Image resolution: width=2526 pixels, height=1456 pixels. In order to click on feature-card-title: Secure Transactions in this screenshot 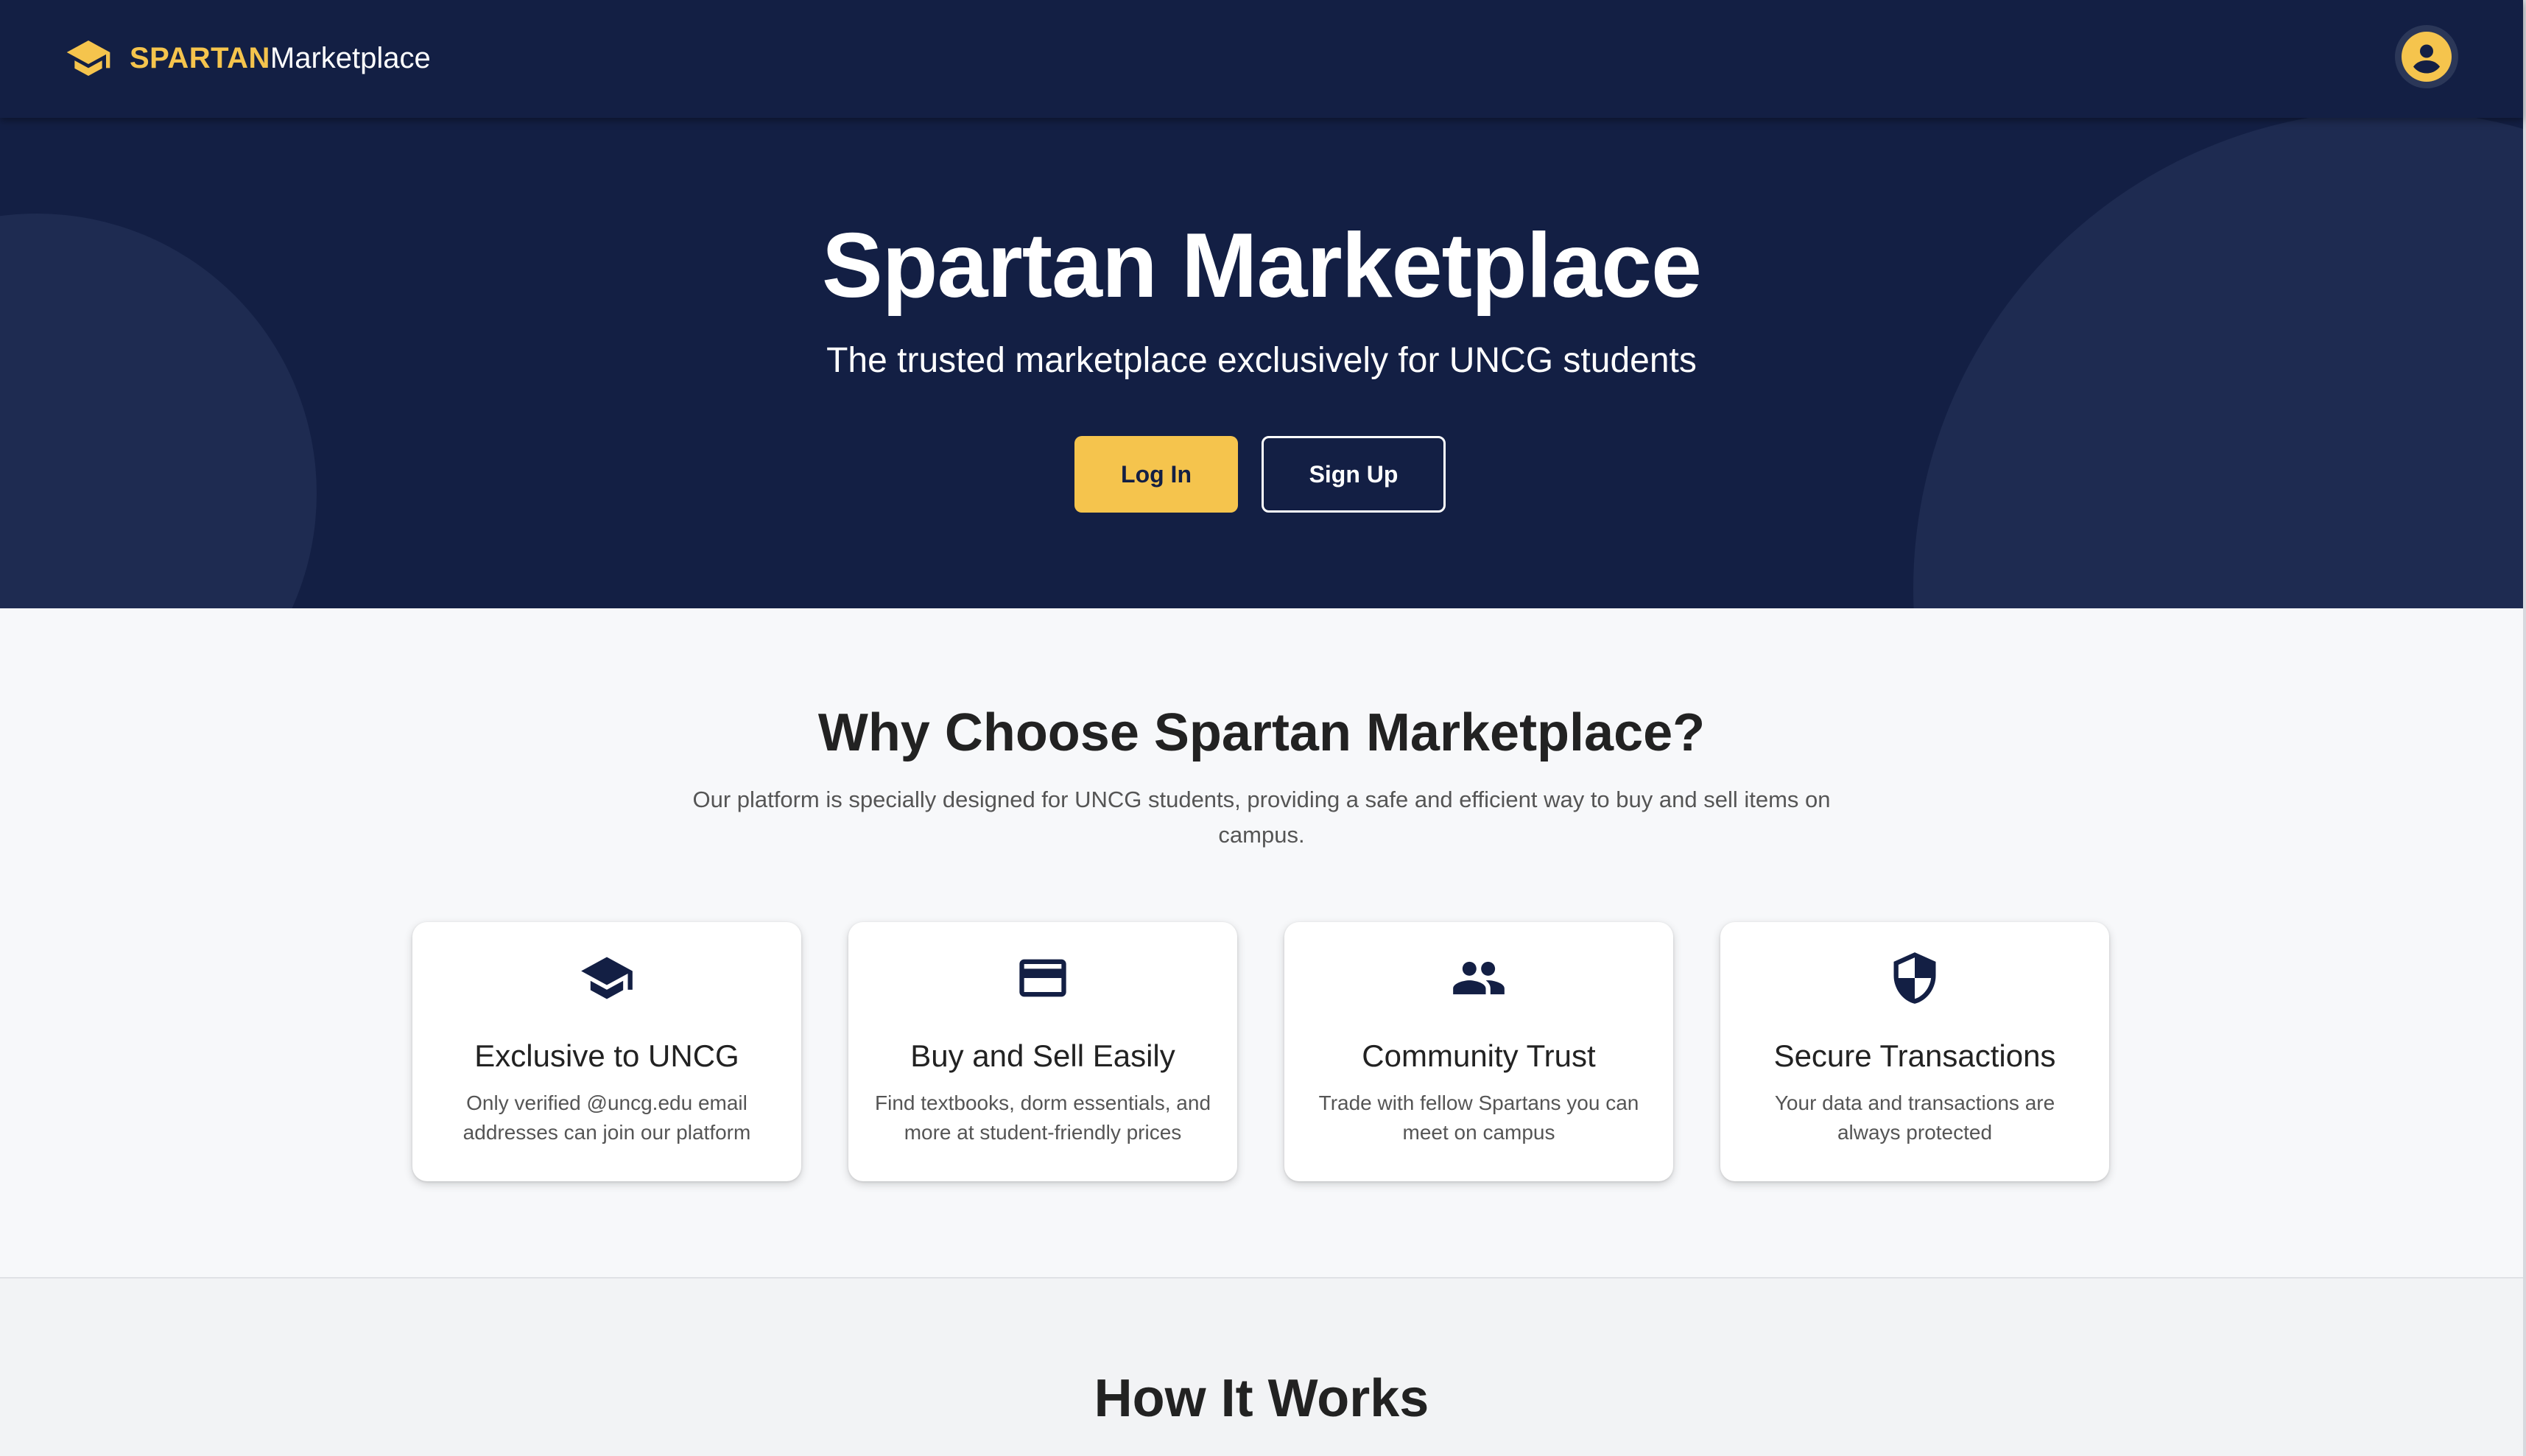, I will do `click(1914, 1055)`.